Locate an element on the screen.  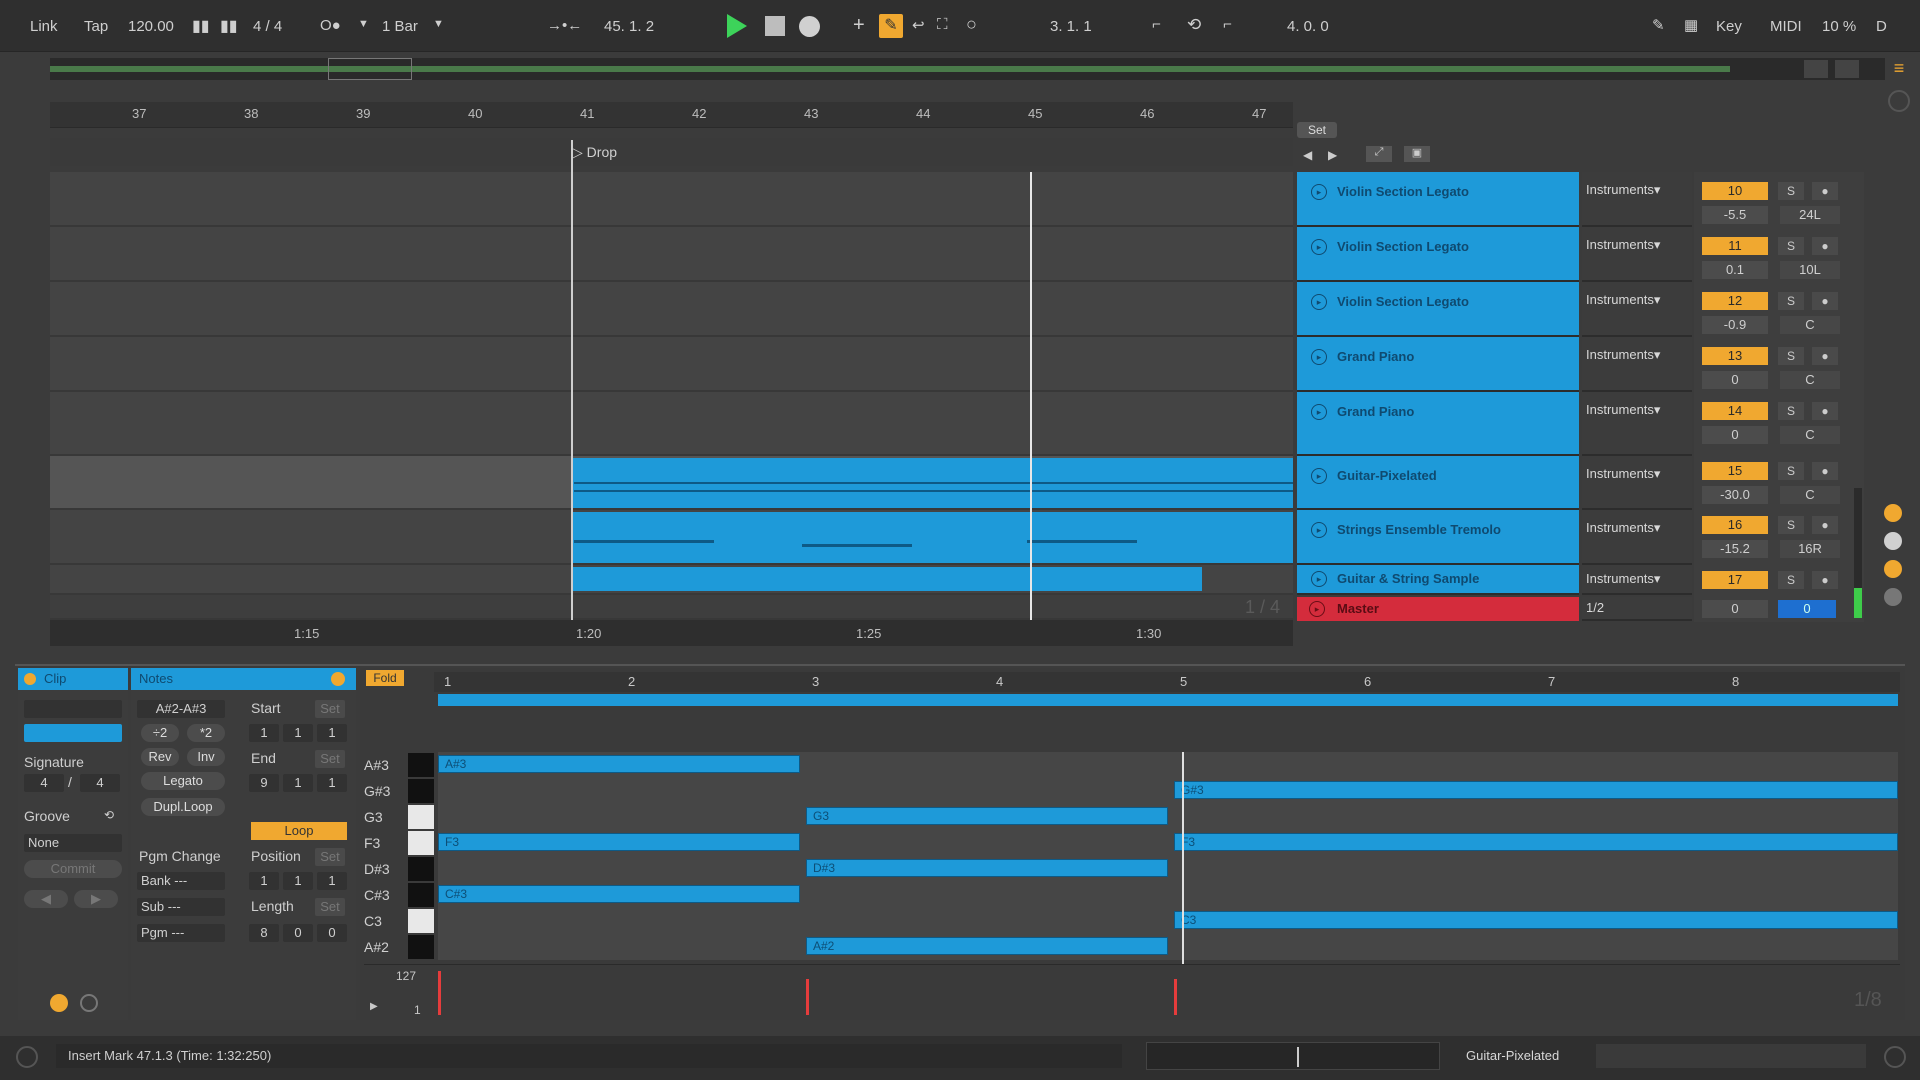
loop-switch-icon: ⟲ is located at coordinates (1194, 25).